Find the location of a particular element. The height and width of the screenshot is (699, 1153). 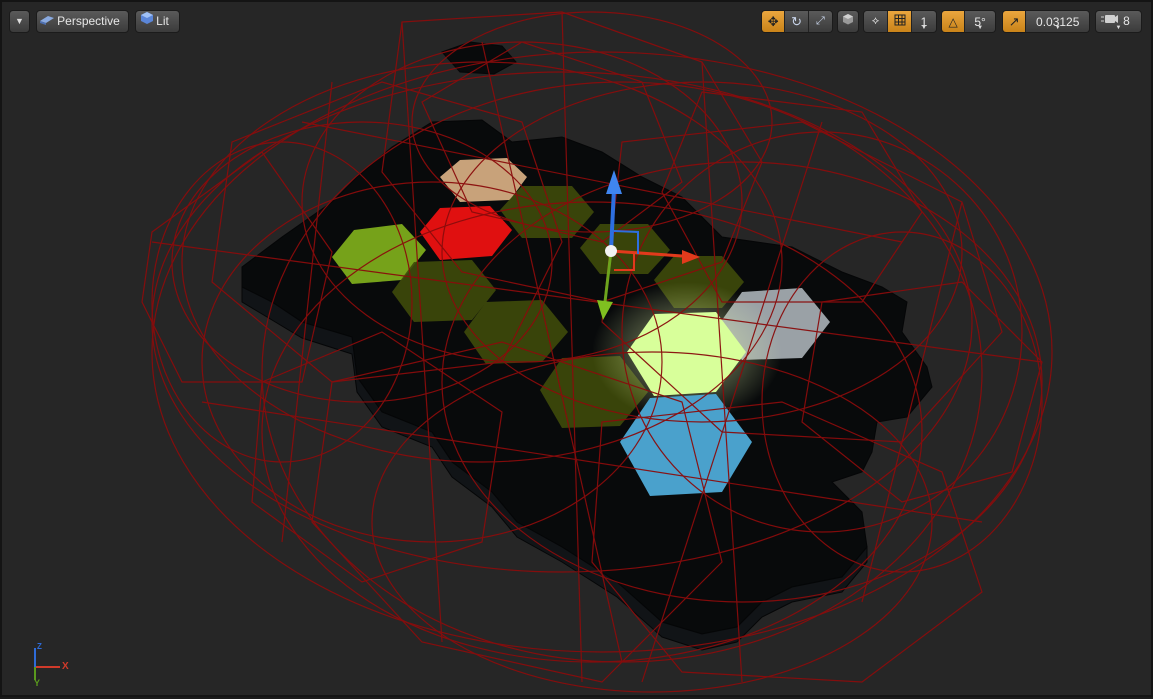

perspective-cube-icon is located at coordinates (47, 21).